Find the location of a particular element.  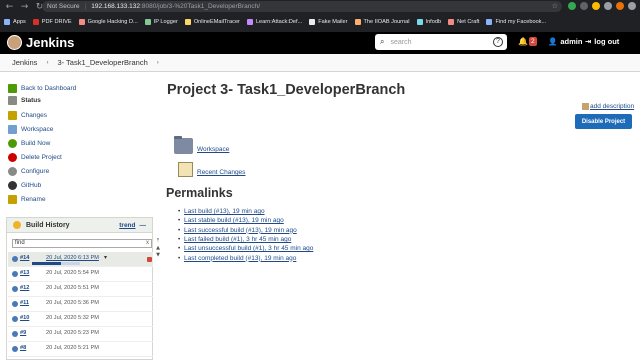

workspace-link: Workspace is located at coordinates (201, 145).